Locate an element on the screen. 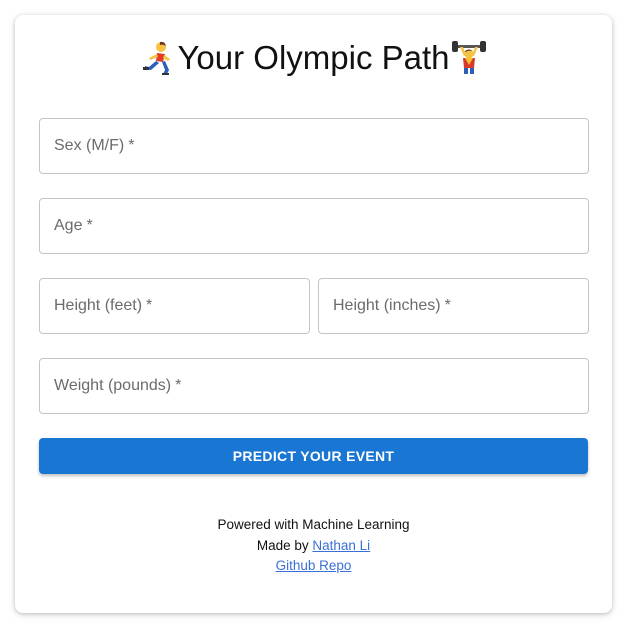 This screenshot has height=629, width=629. predict-button: PREDICT YOUR EVENT is located at coordinates (313, 456).